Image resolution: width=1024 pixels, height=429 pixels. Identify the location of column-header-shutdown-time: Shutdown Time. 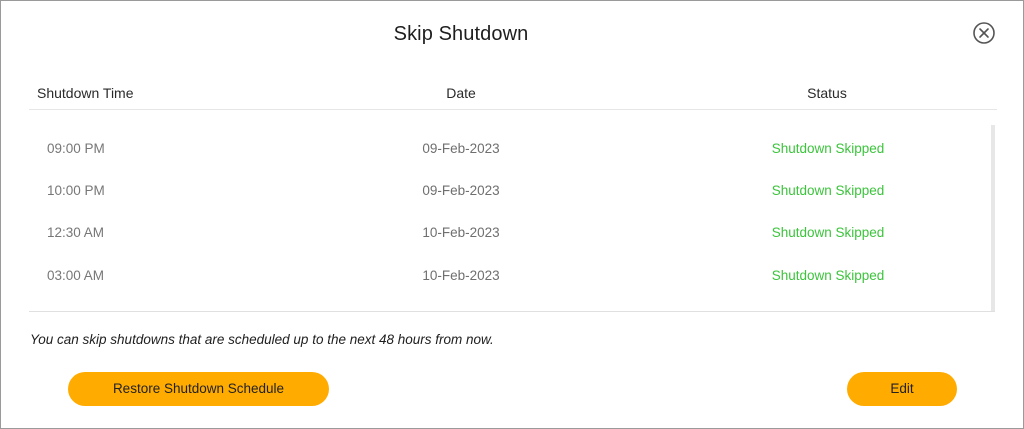
(85, 93).